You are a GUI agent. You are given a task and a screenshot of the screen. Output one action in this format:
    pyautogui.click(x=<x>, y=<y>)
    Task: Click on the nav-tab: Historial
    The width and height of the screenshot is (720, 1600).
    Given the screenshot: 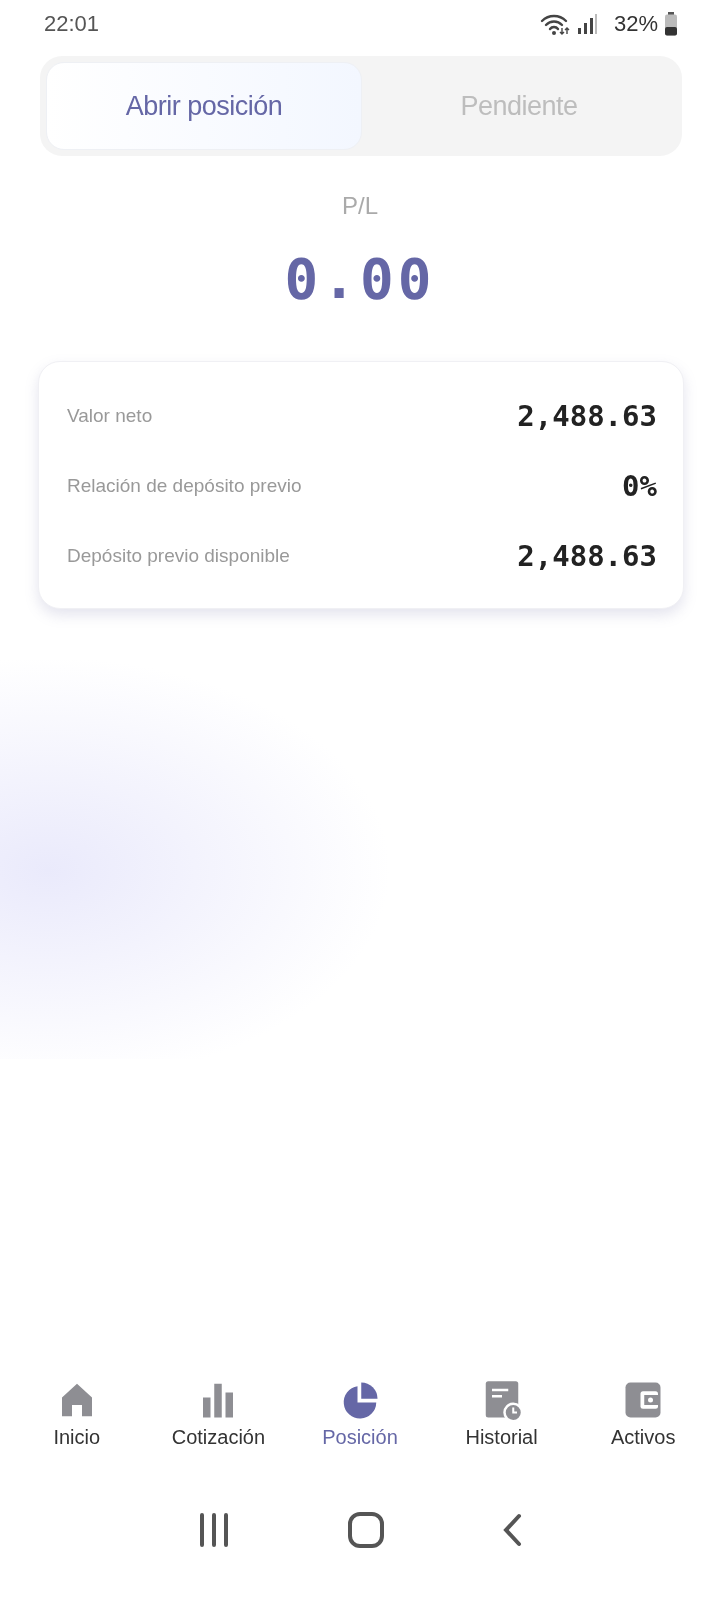 What is the action you would take?
    pyautogui.click(x=501, y=1430)
    